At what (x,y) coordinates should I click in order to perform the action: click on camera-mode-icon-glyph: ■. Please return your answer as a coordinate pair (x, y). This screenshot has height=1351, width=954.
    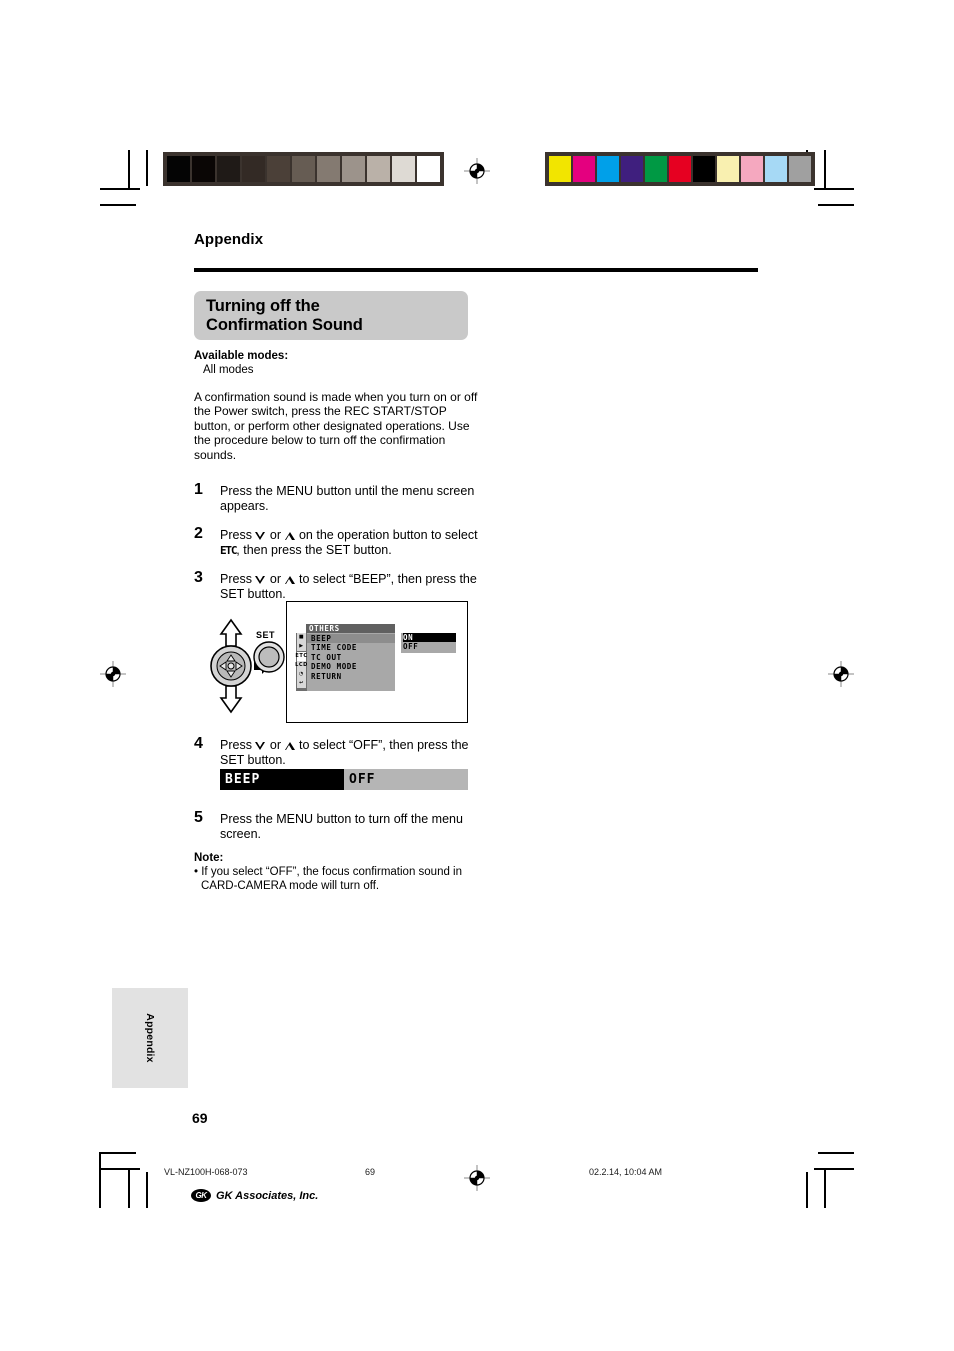
    Looking at the image, I should click on (301, 637).